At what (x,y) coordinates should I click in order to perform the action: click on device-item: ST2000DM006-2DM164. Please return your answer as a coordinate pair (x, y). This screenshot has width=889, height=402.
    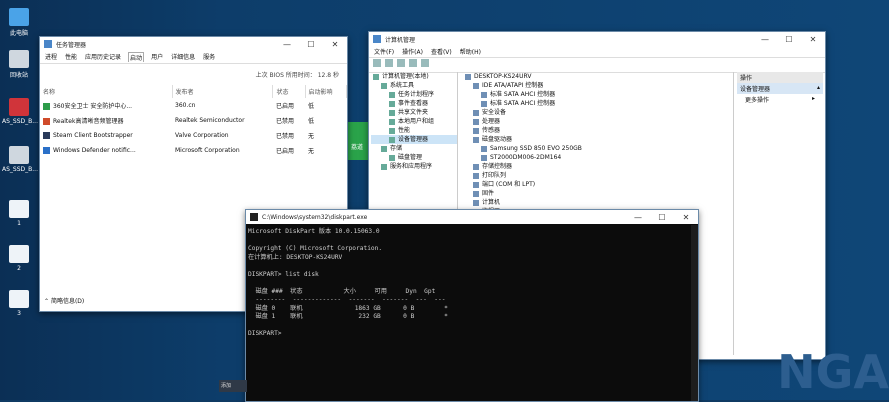
    Looking at the image, I should click on (597, 157).